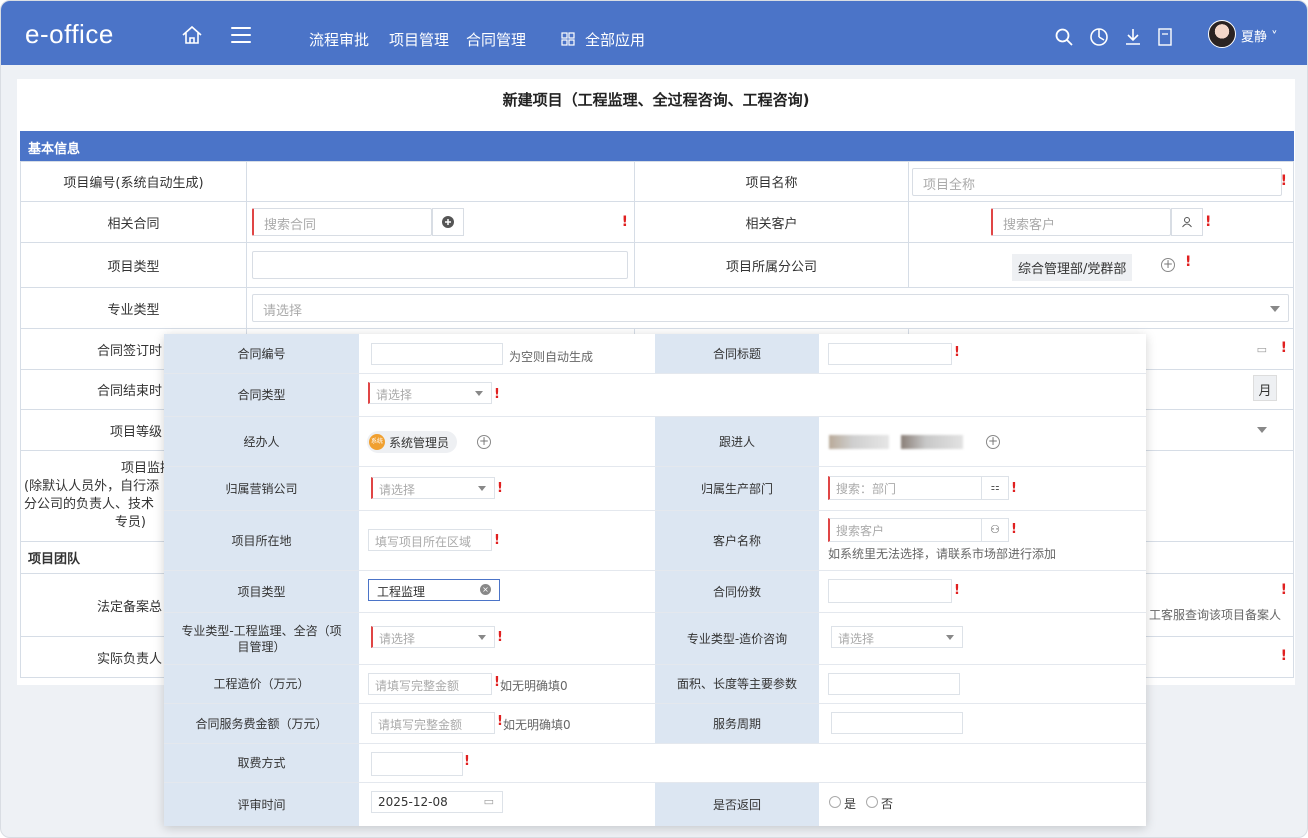 The width and height of the screenshot is (1308, 838). What do you see at coordinates (835, 802) in the screenshot?
I see `radio-yes` at bounding box center [835, 802].